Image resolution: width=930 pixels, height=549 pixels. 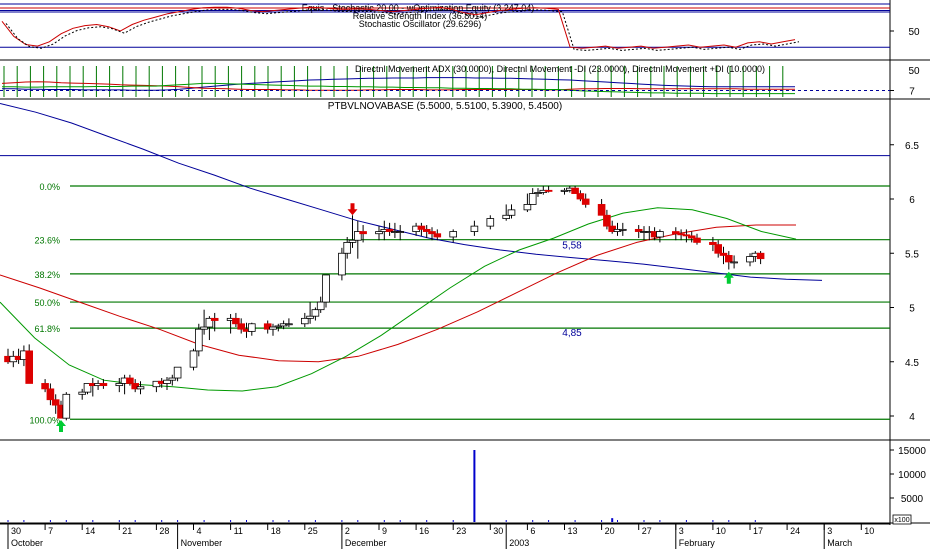 What do you see at coordinates (47, 241) in the screenshot?
I see `fib-label-1: 23.6%` at bounding box center [47, 241].